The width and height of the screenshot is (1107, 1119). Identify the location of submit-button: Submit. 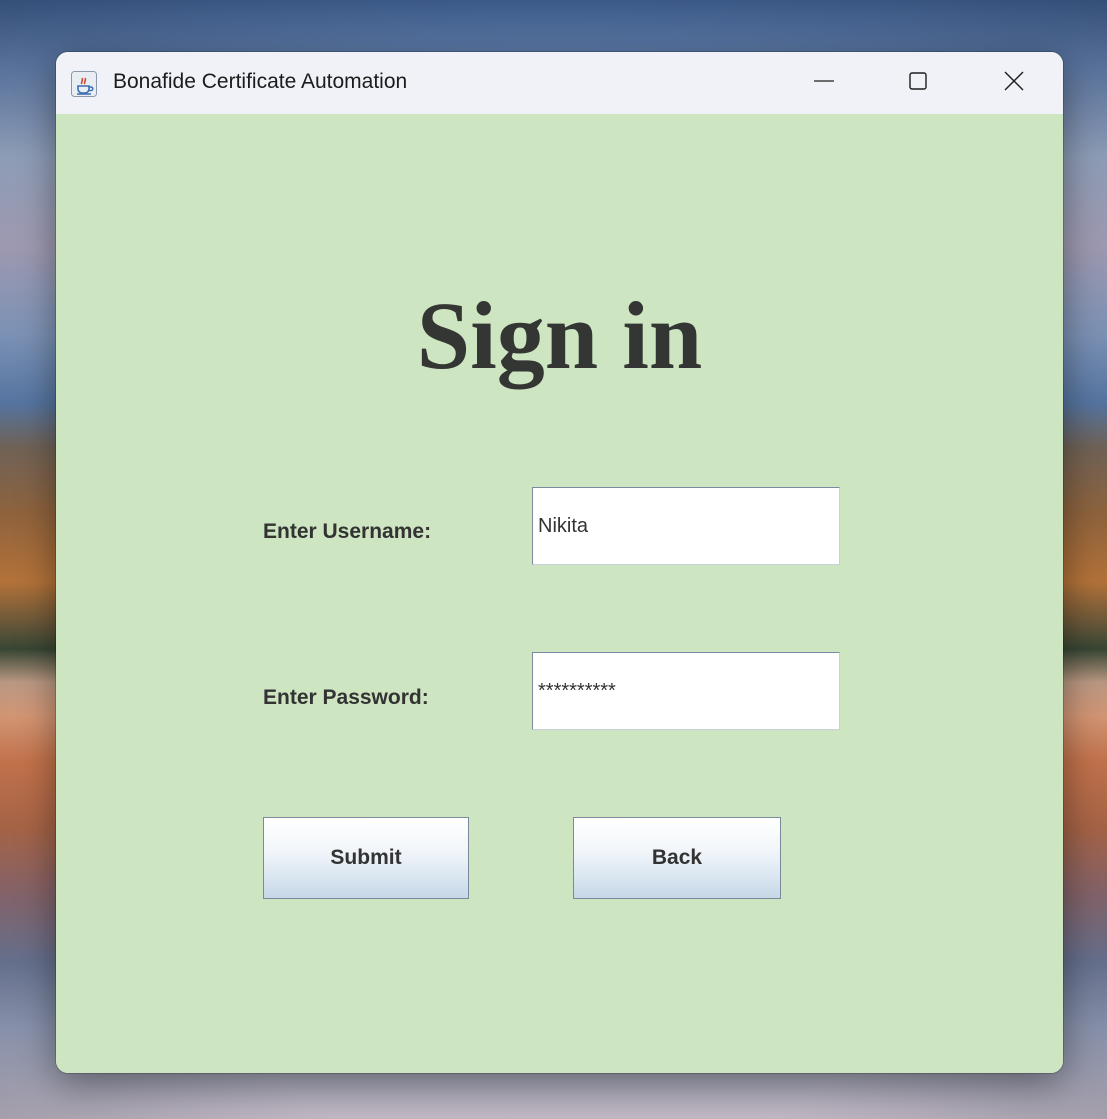
(366, 858).